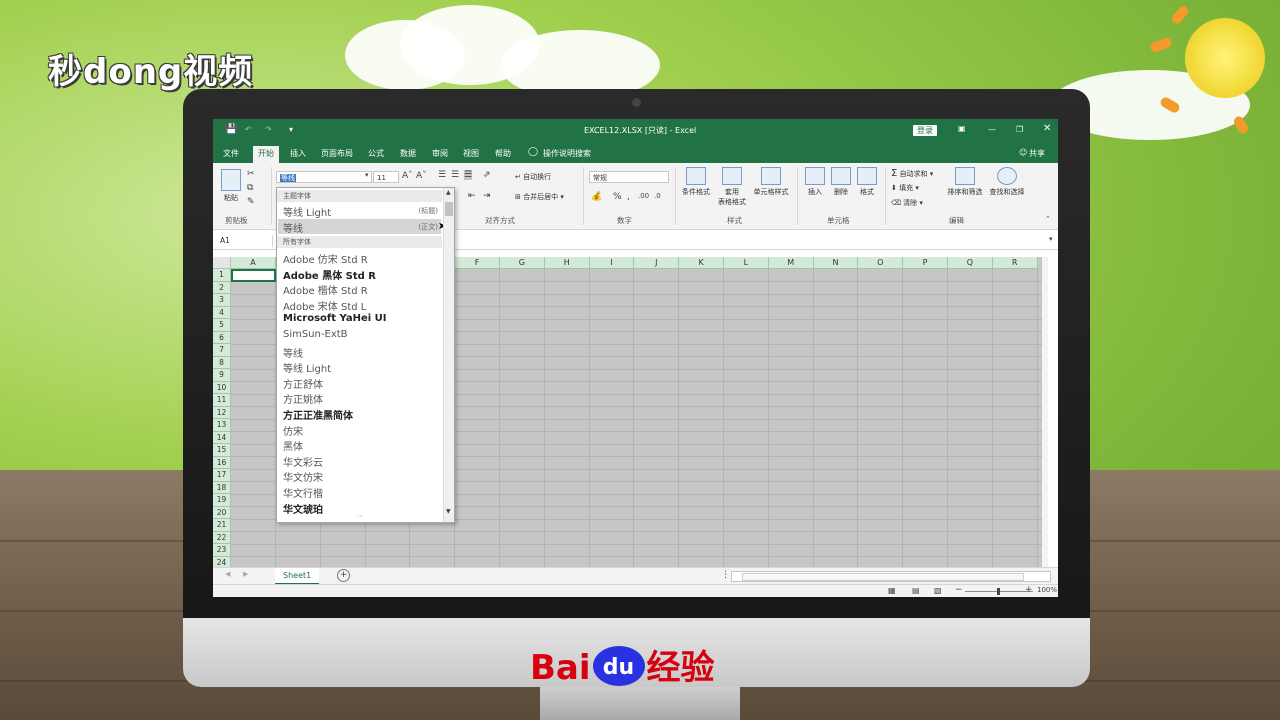 This screenshot has width=1280, height=720. Describe the element at coordinates (448, 511) in the screenshot. I see `scroll-down-icon: ▼` at that location.